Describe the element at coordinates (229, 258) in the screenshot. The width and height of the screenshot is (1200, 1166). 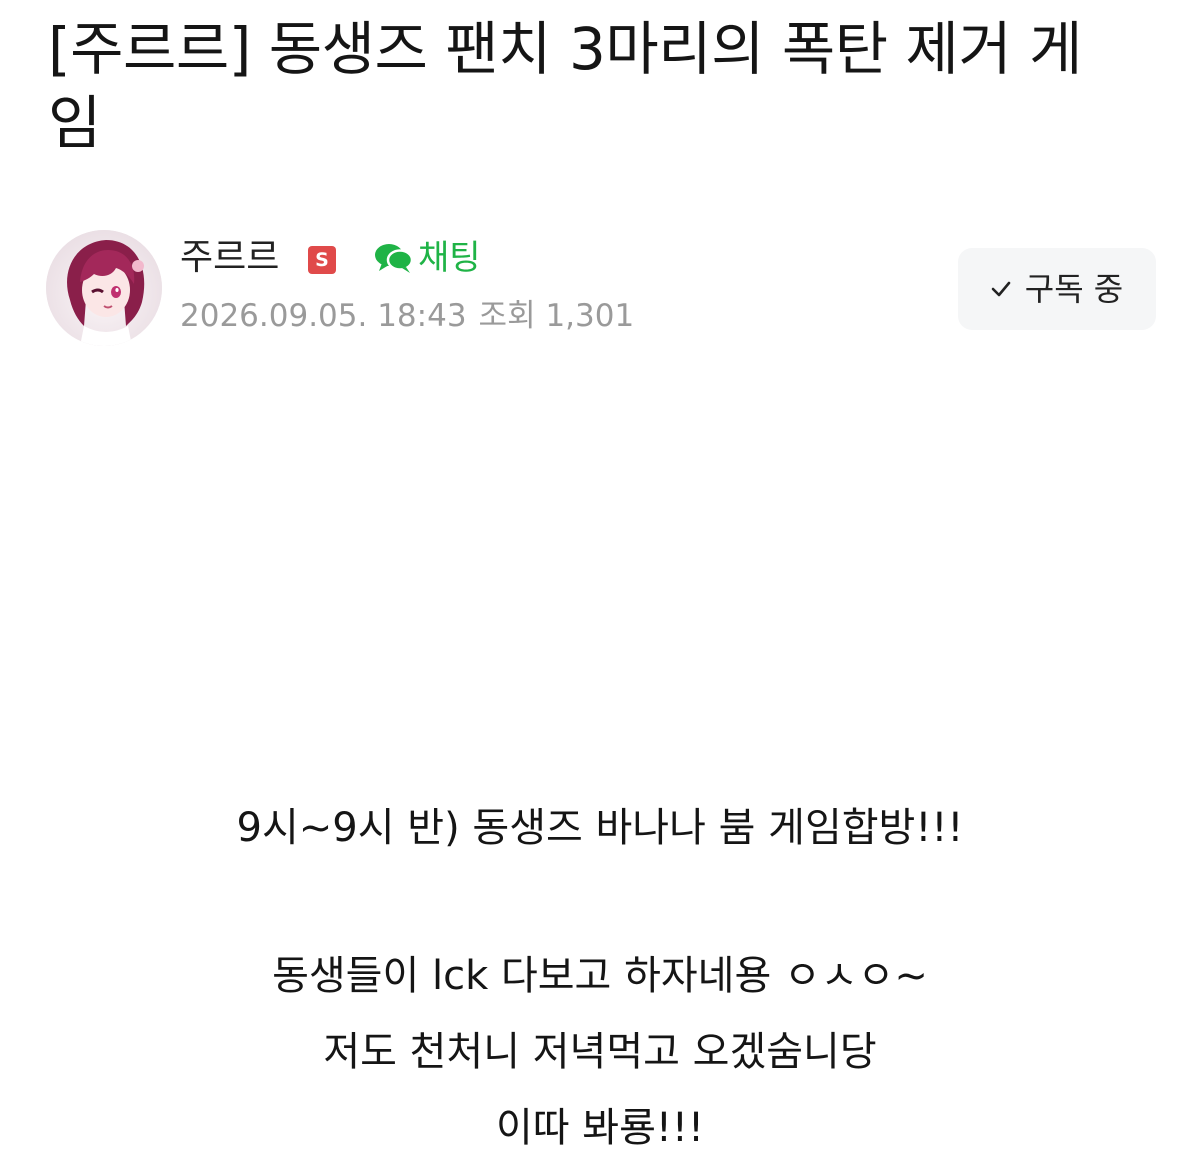
I see `author-nickname: 주르르` at that location.